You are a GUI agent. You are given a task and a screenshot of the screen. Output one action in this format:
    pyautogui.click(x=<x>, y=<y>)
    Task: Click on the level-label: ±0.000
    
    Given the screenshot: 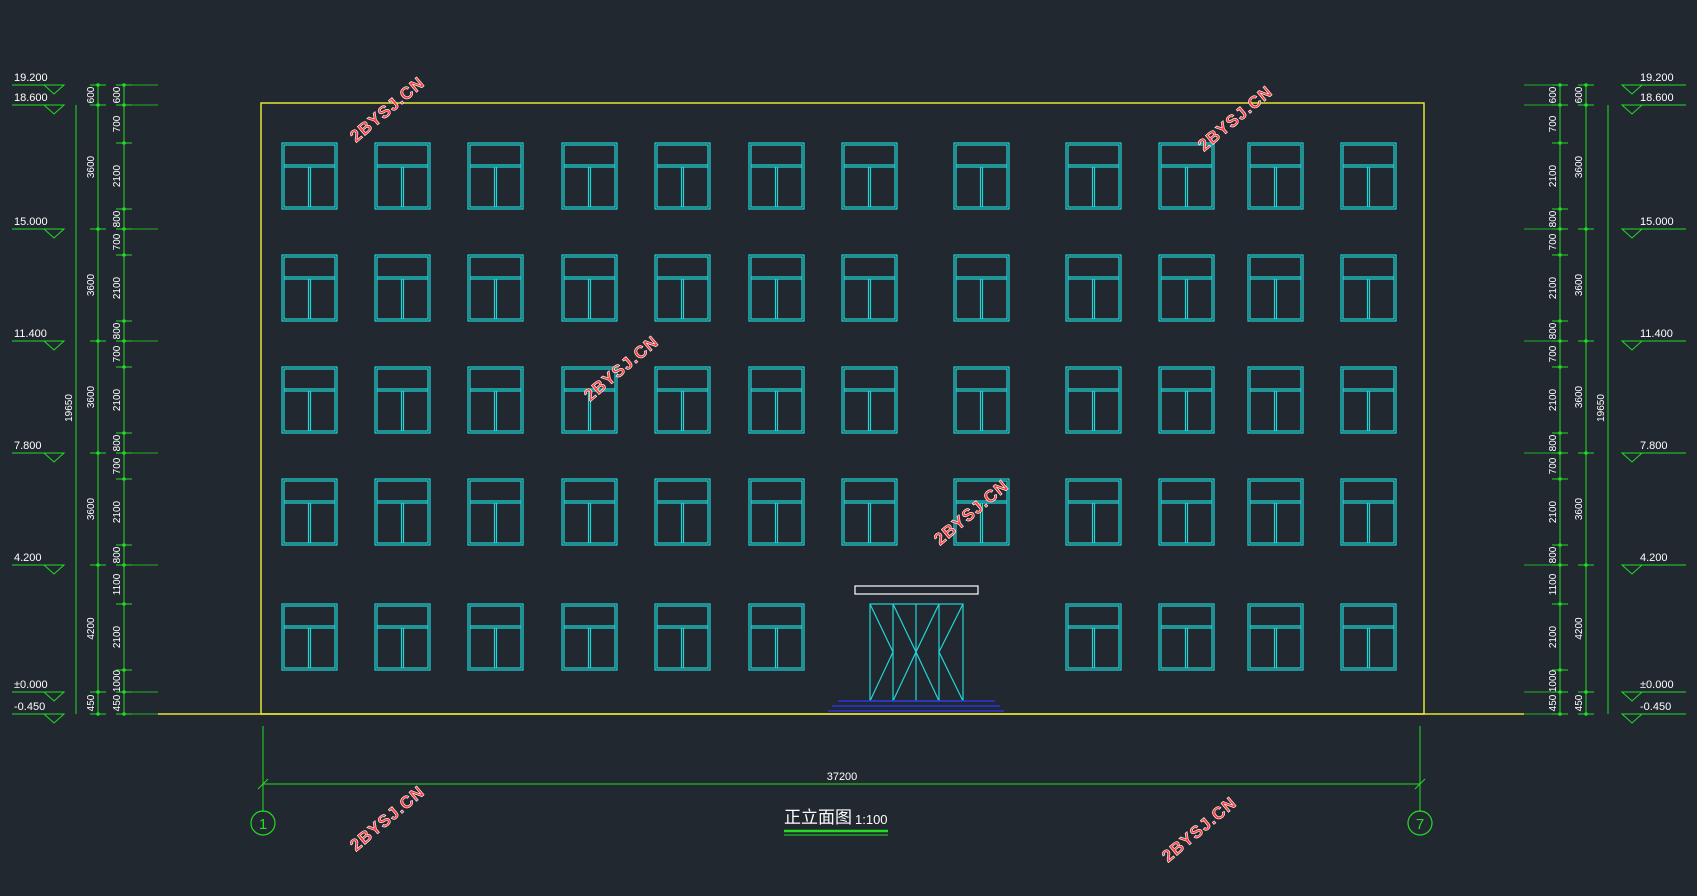 What is the action you would take?
    pyautogui.click(x=1657, y=685)
    